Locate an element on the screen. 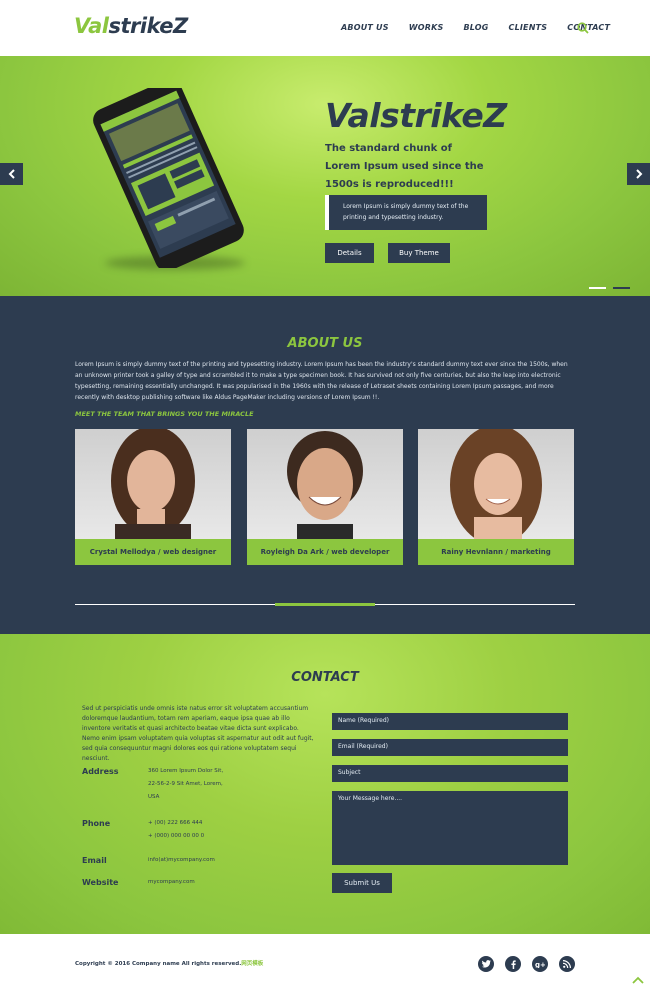  website-value: mycompany.com is located at coordinates (188, 882).